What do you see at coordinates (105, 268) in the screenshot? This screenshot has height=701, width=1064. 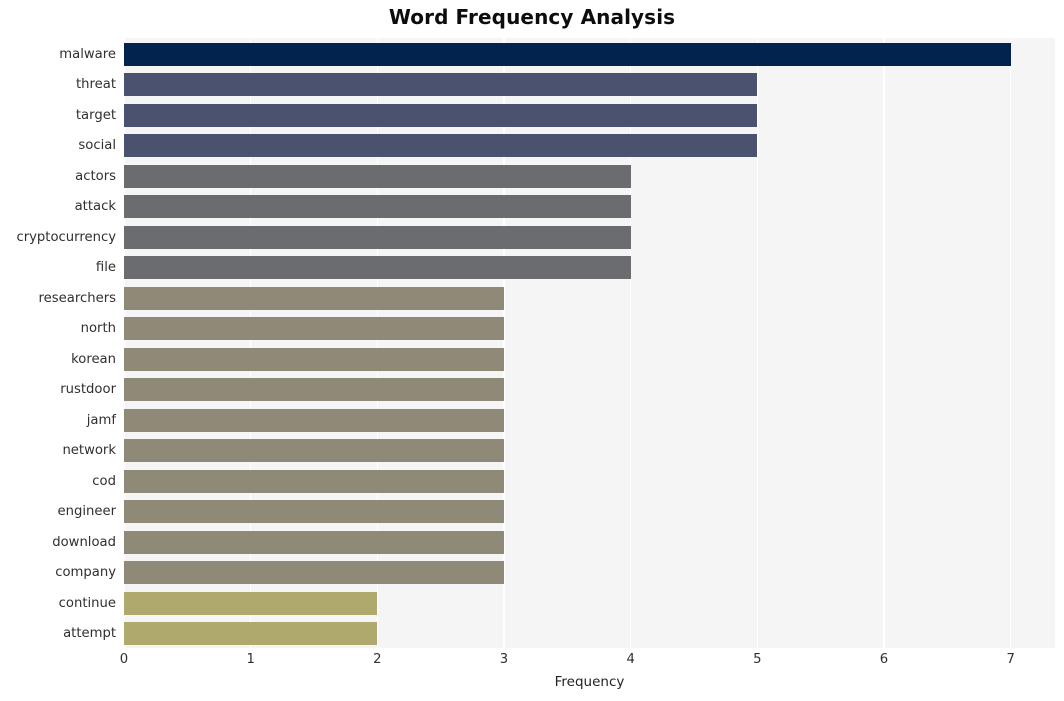 I see `y-tick-label-file: file` at bounding box center [105, 268].